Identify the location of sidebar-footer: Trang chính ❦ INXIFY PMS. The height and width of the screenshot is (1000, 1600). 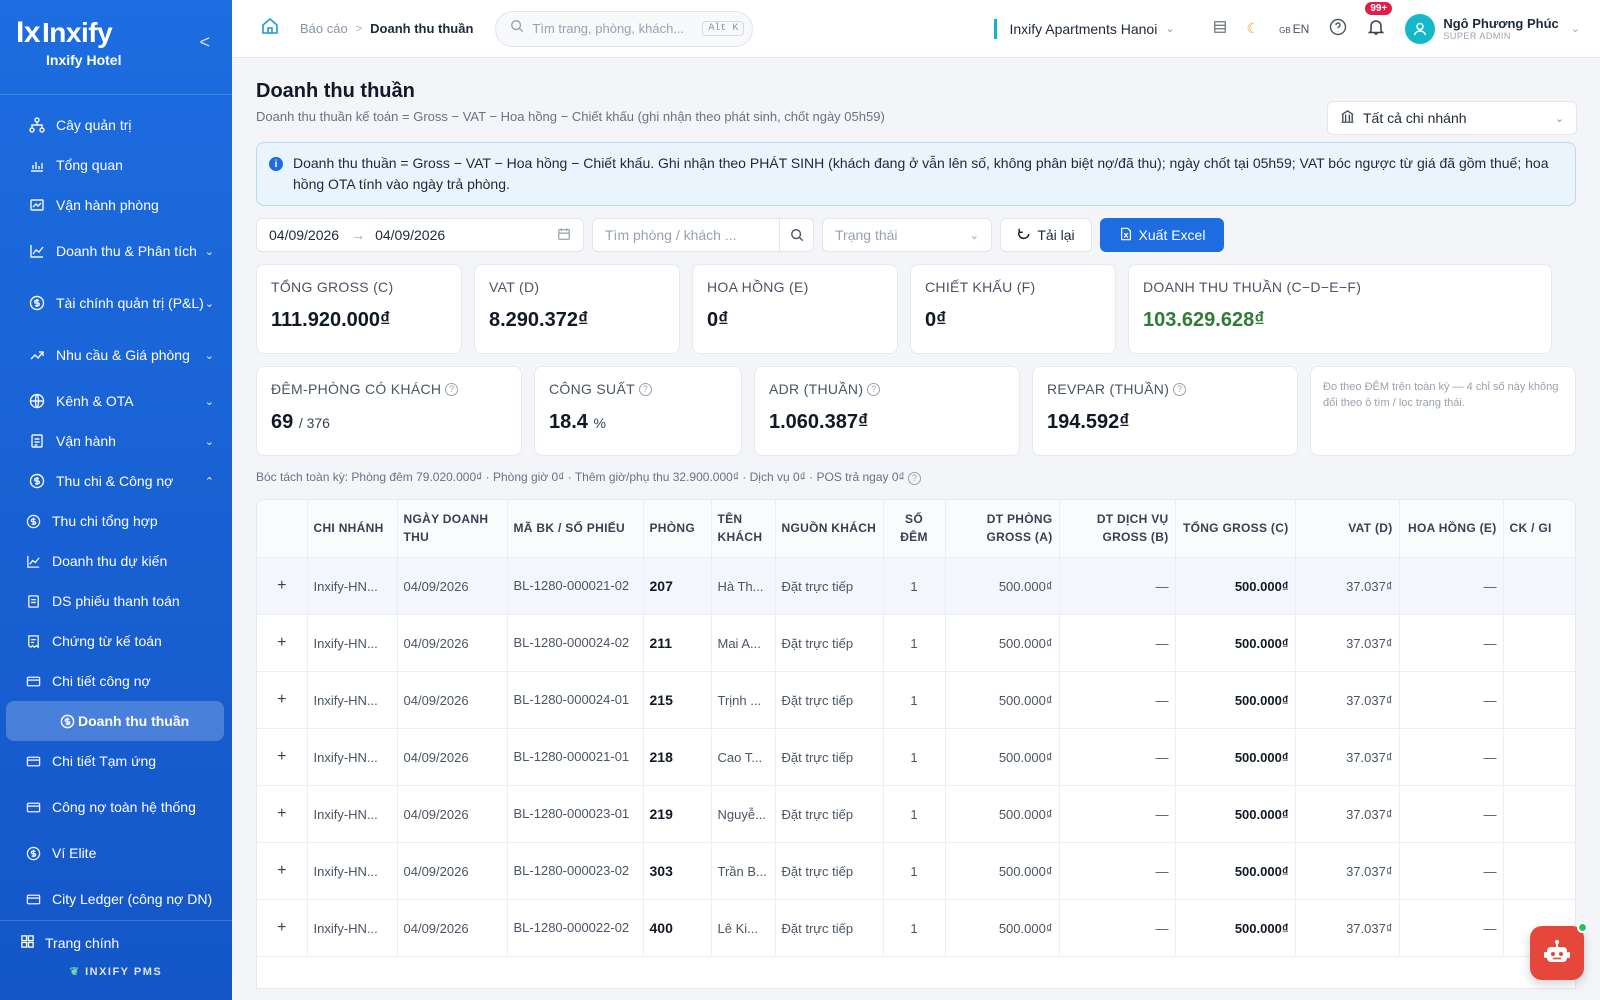
(116, 960).